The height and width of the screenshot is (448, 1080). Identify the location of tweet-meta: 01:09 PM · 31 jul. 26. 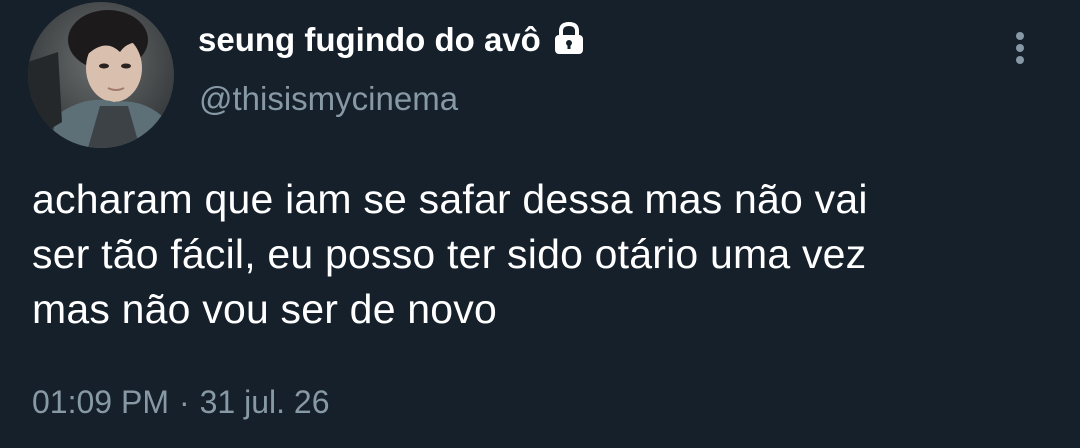
(181, 402).